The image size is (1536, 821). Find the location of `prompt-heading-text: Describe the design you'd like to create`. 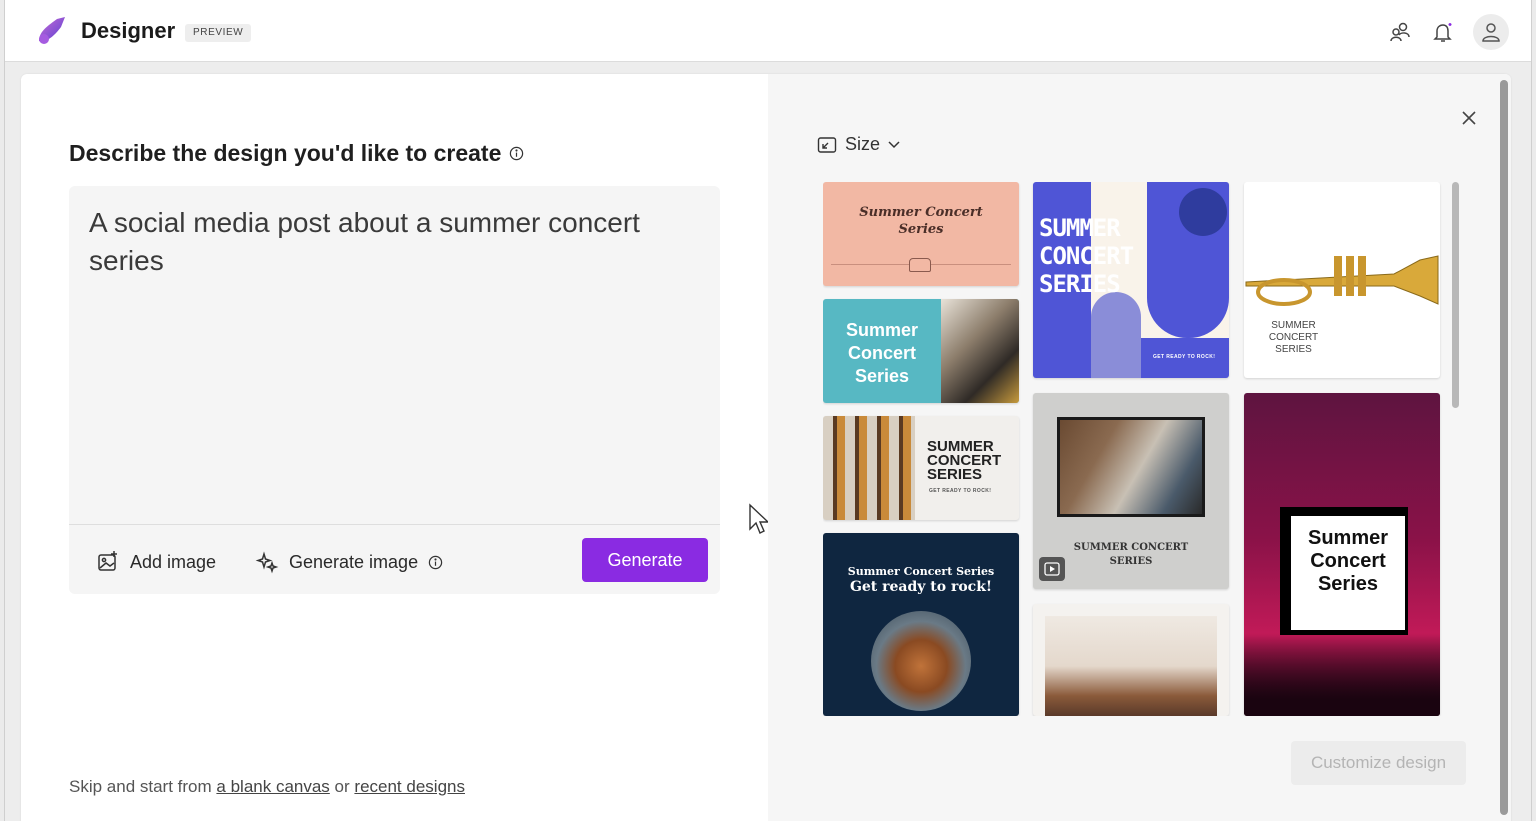

prompt-heading-text: Describe the design you'd like to create is located at coordinates (285, 153).